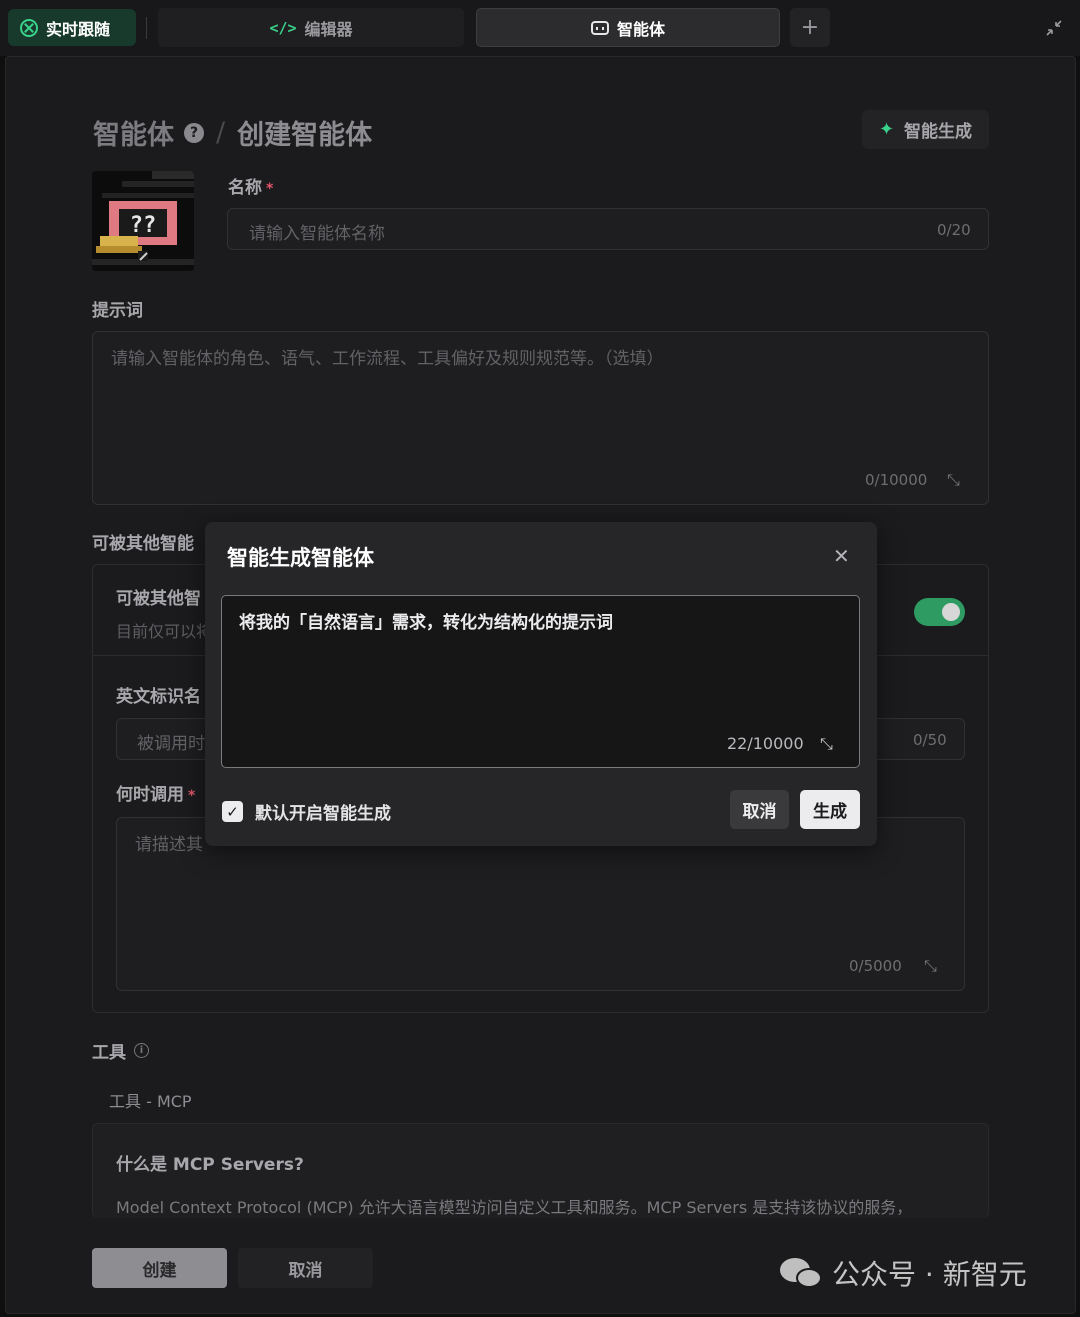 The height and width of the screenshot is (1317, 1080). I want to click on tab-editor: </> 编辑器, so click(311, 27).